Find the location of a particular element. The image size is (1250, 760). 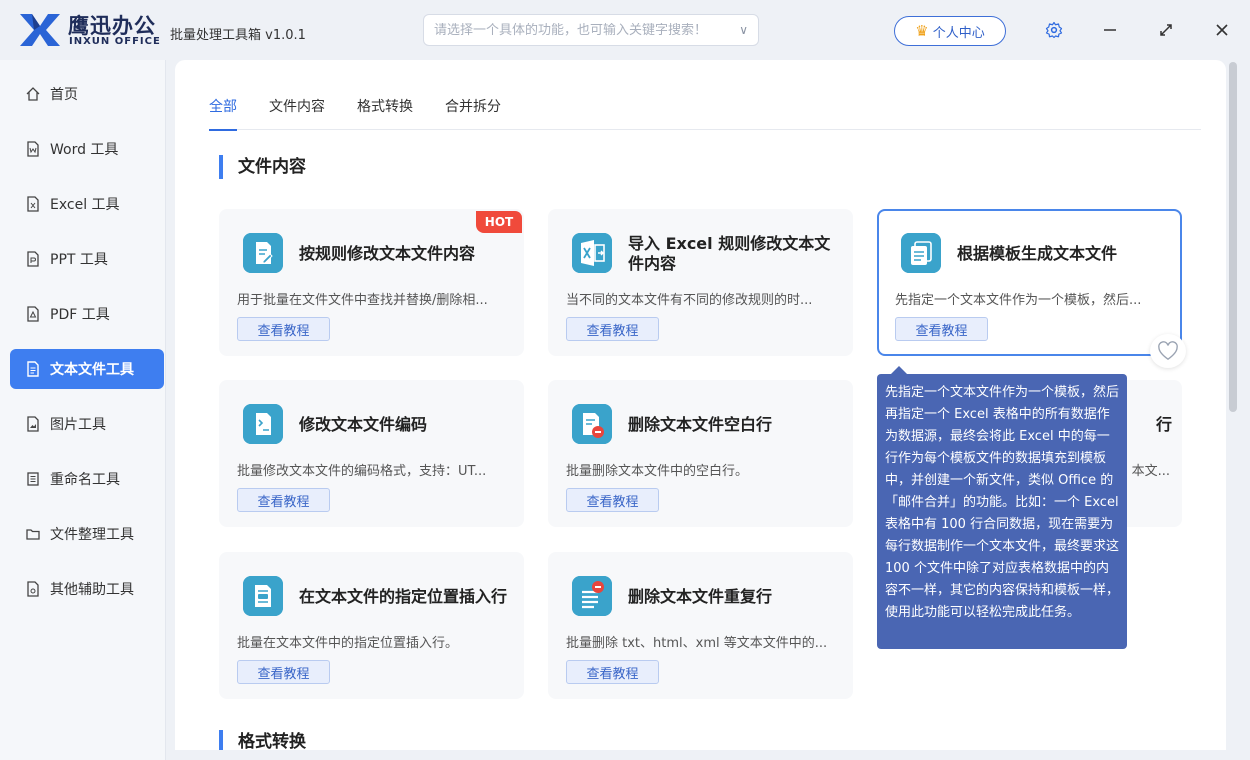

scrollbar-thumb is located at coordinates (1233, 237).